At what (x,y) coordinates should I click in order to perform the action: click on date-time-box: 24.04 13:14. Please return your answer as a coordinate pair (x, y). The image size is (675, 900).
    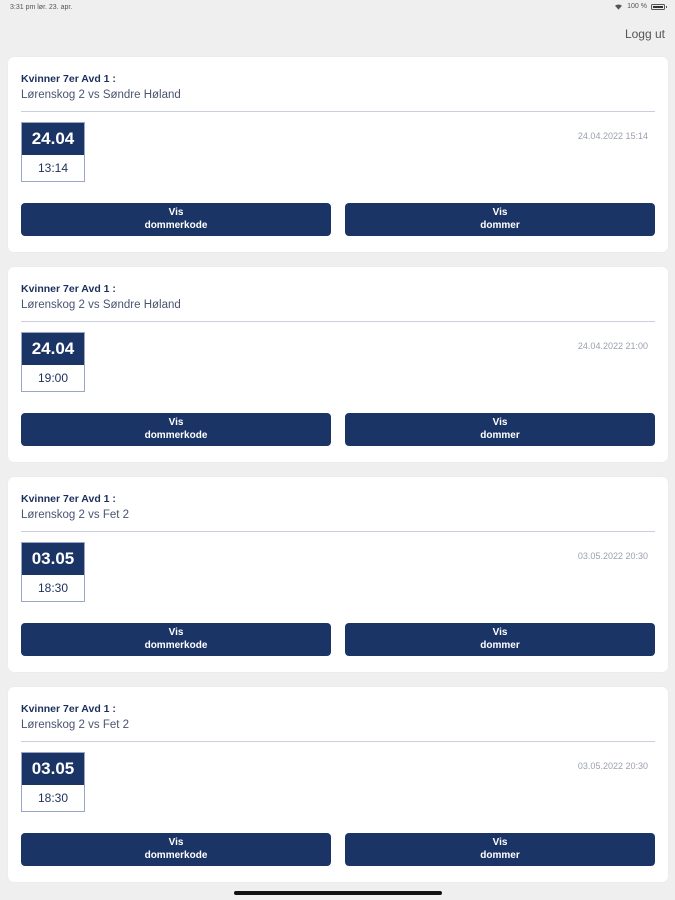
    Looking at the image, I should click on (53, 152).